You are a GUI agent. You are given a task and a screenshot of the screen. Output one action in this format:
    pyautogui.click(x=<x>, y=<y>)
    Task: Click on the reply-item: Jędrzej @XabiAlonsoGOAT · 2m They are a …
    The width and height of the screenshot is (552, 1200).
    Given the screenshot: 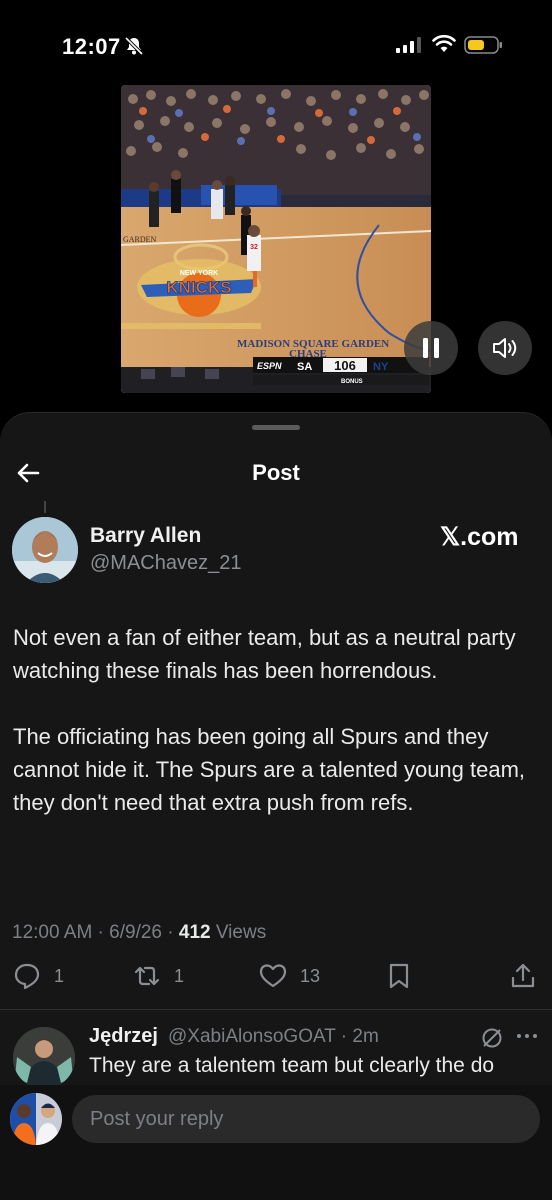 What is the action you would take?
    pyautogui.click(x=276, y=1056)
    